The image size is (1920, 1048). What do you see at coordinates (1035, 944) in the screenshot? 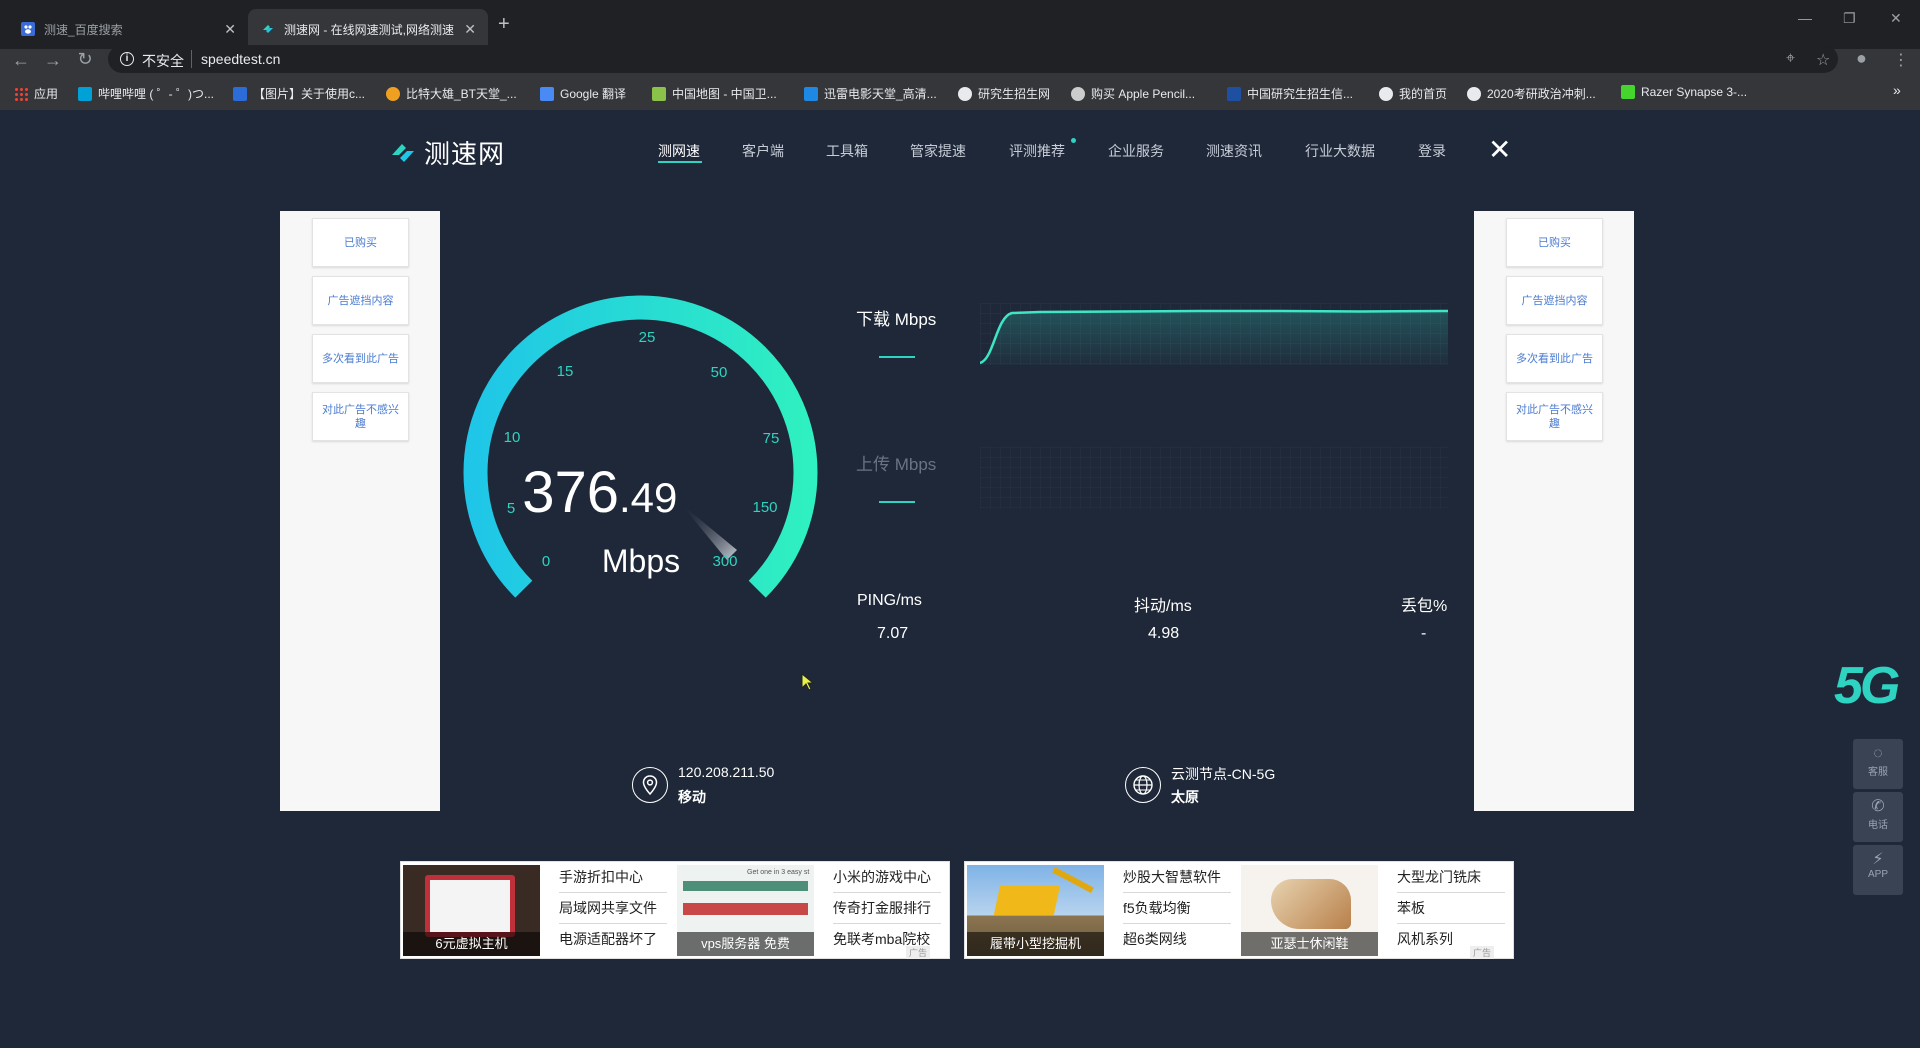
I see `ad-caption: 履带小型挖掘机` at bounding box center [1035, 944].